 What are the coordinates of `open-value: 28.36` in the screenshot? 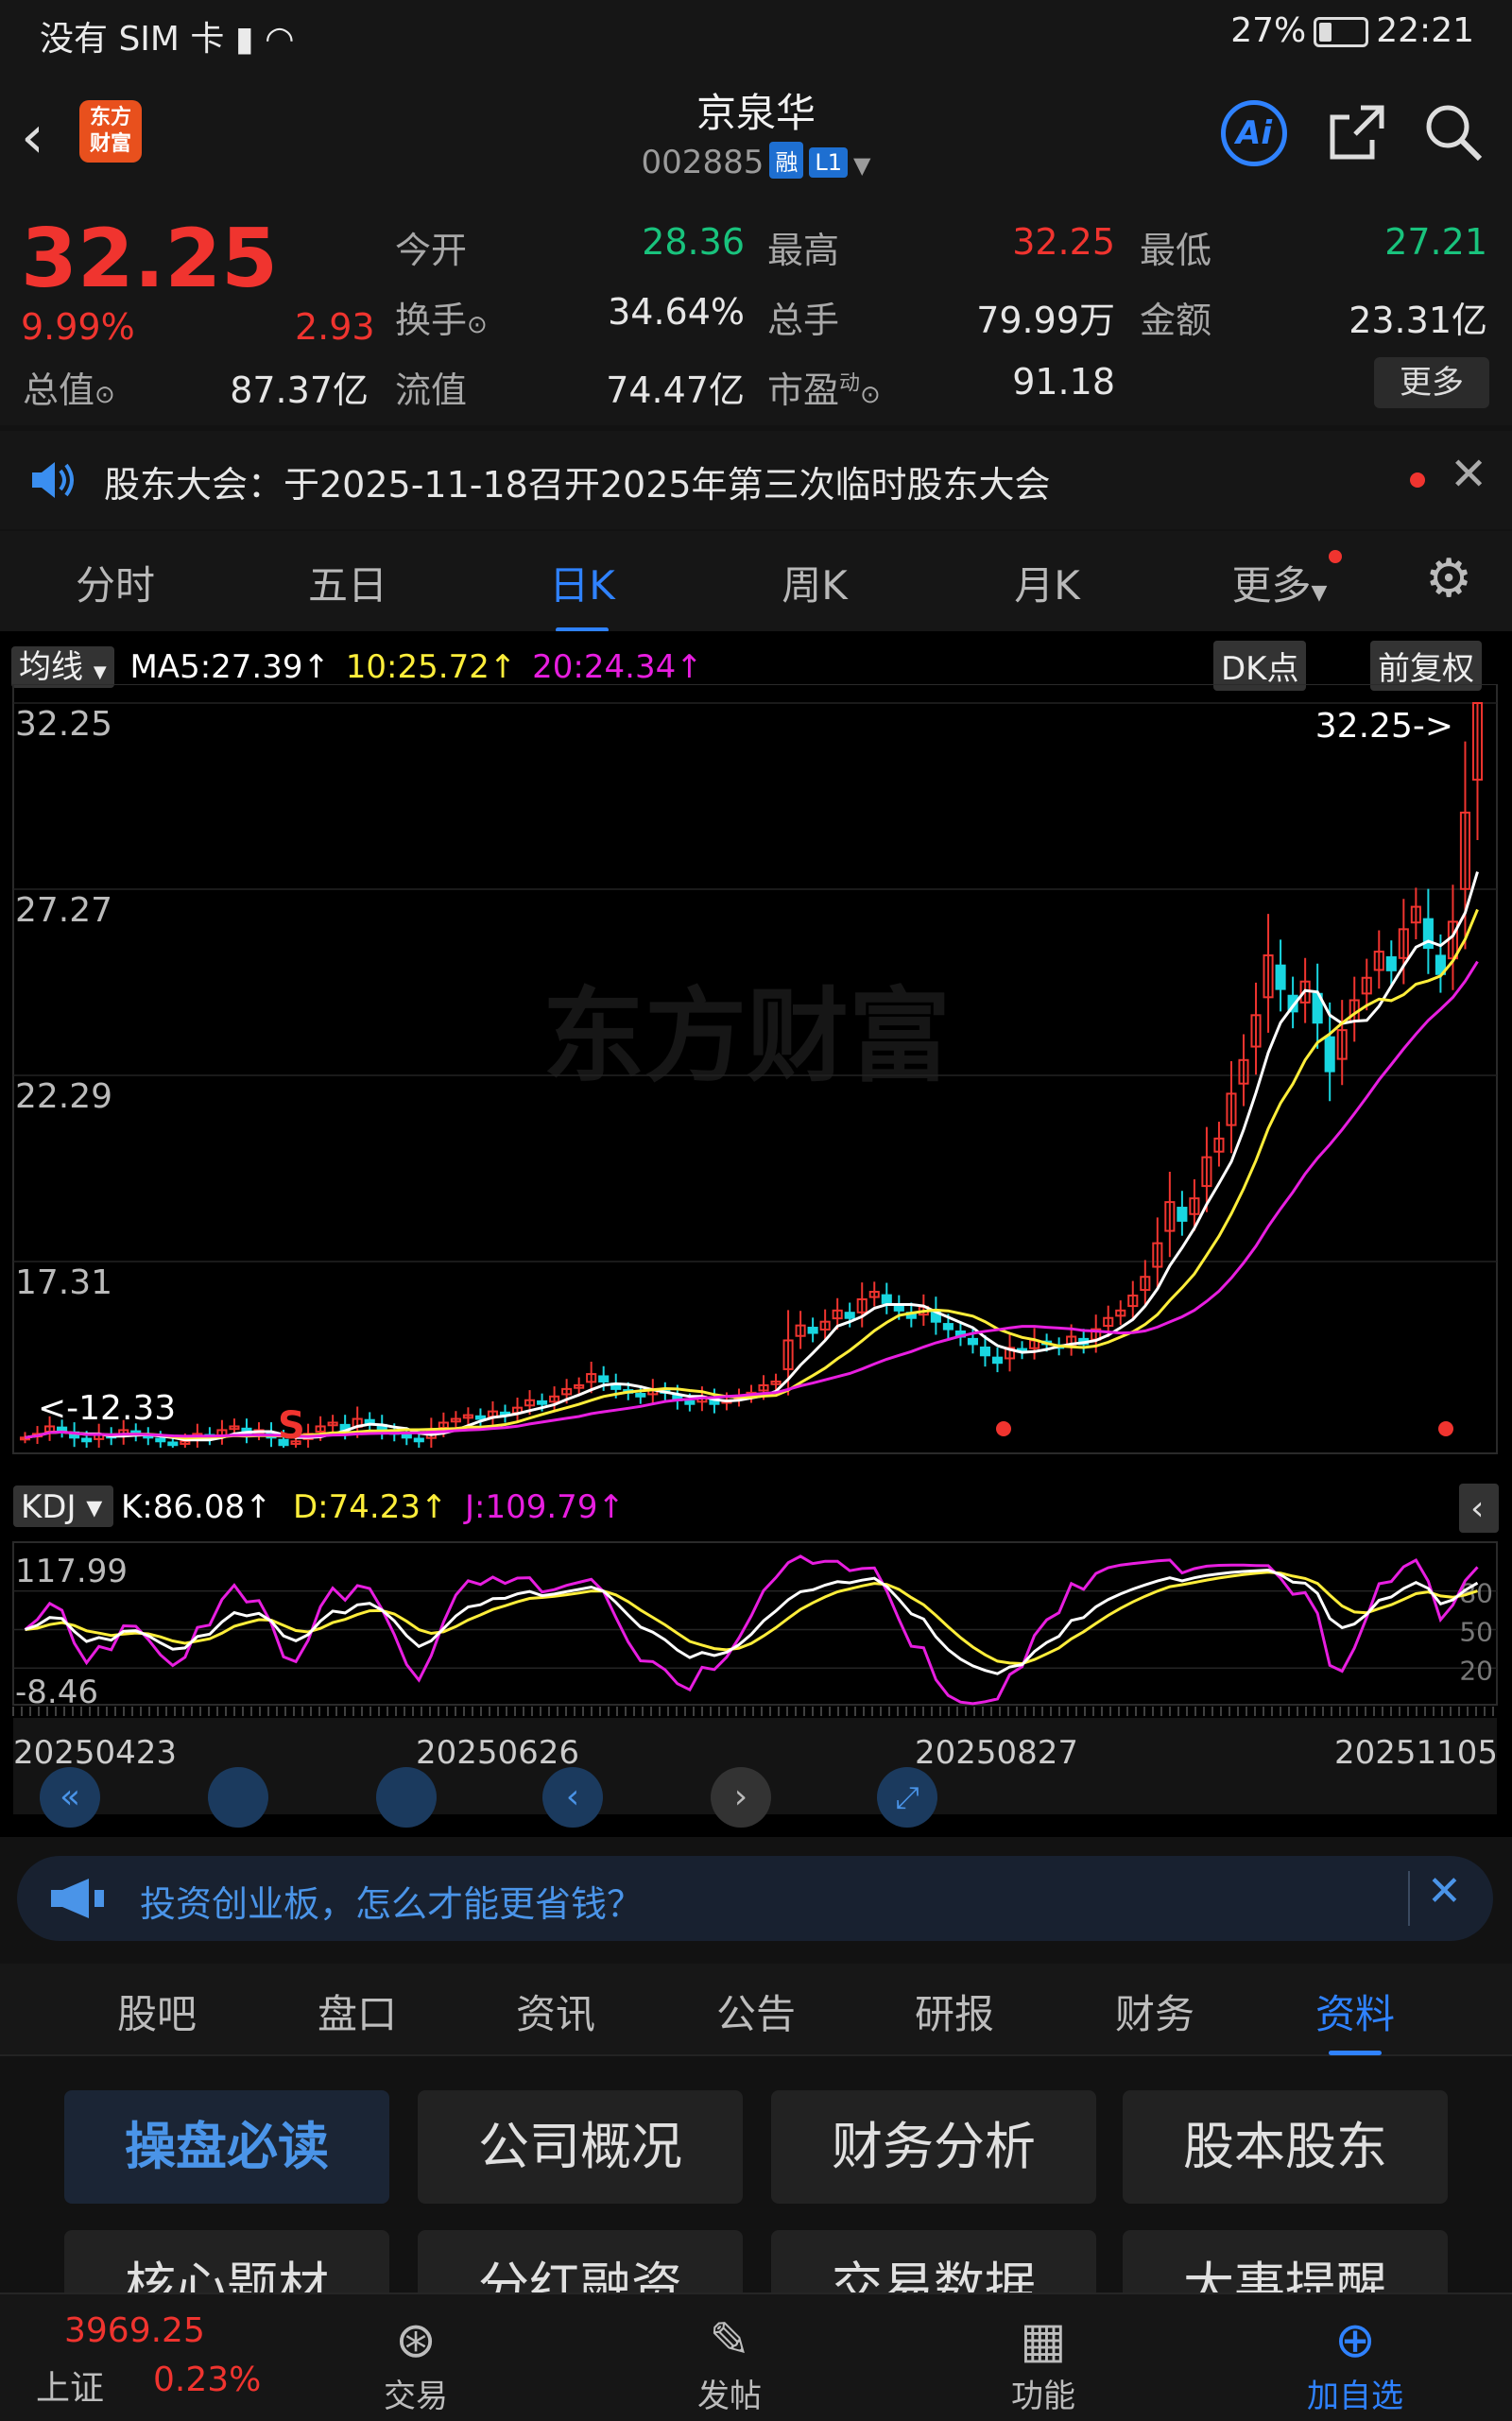 It's located at (693, 242).